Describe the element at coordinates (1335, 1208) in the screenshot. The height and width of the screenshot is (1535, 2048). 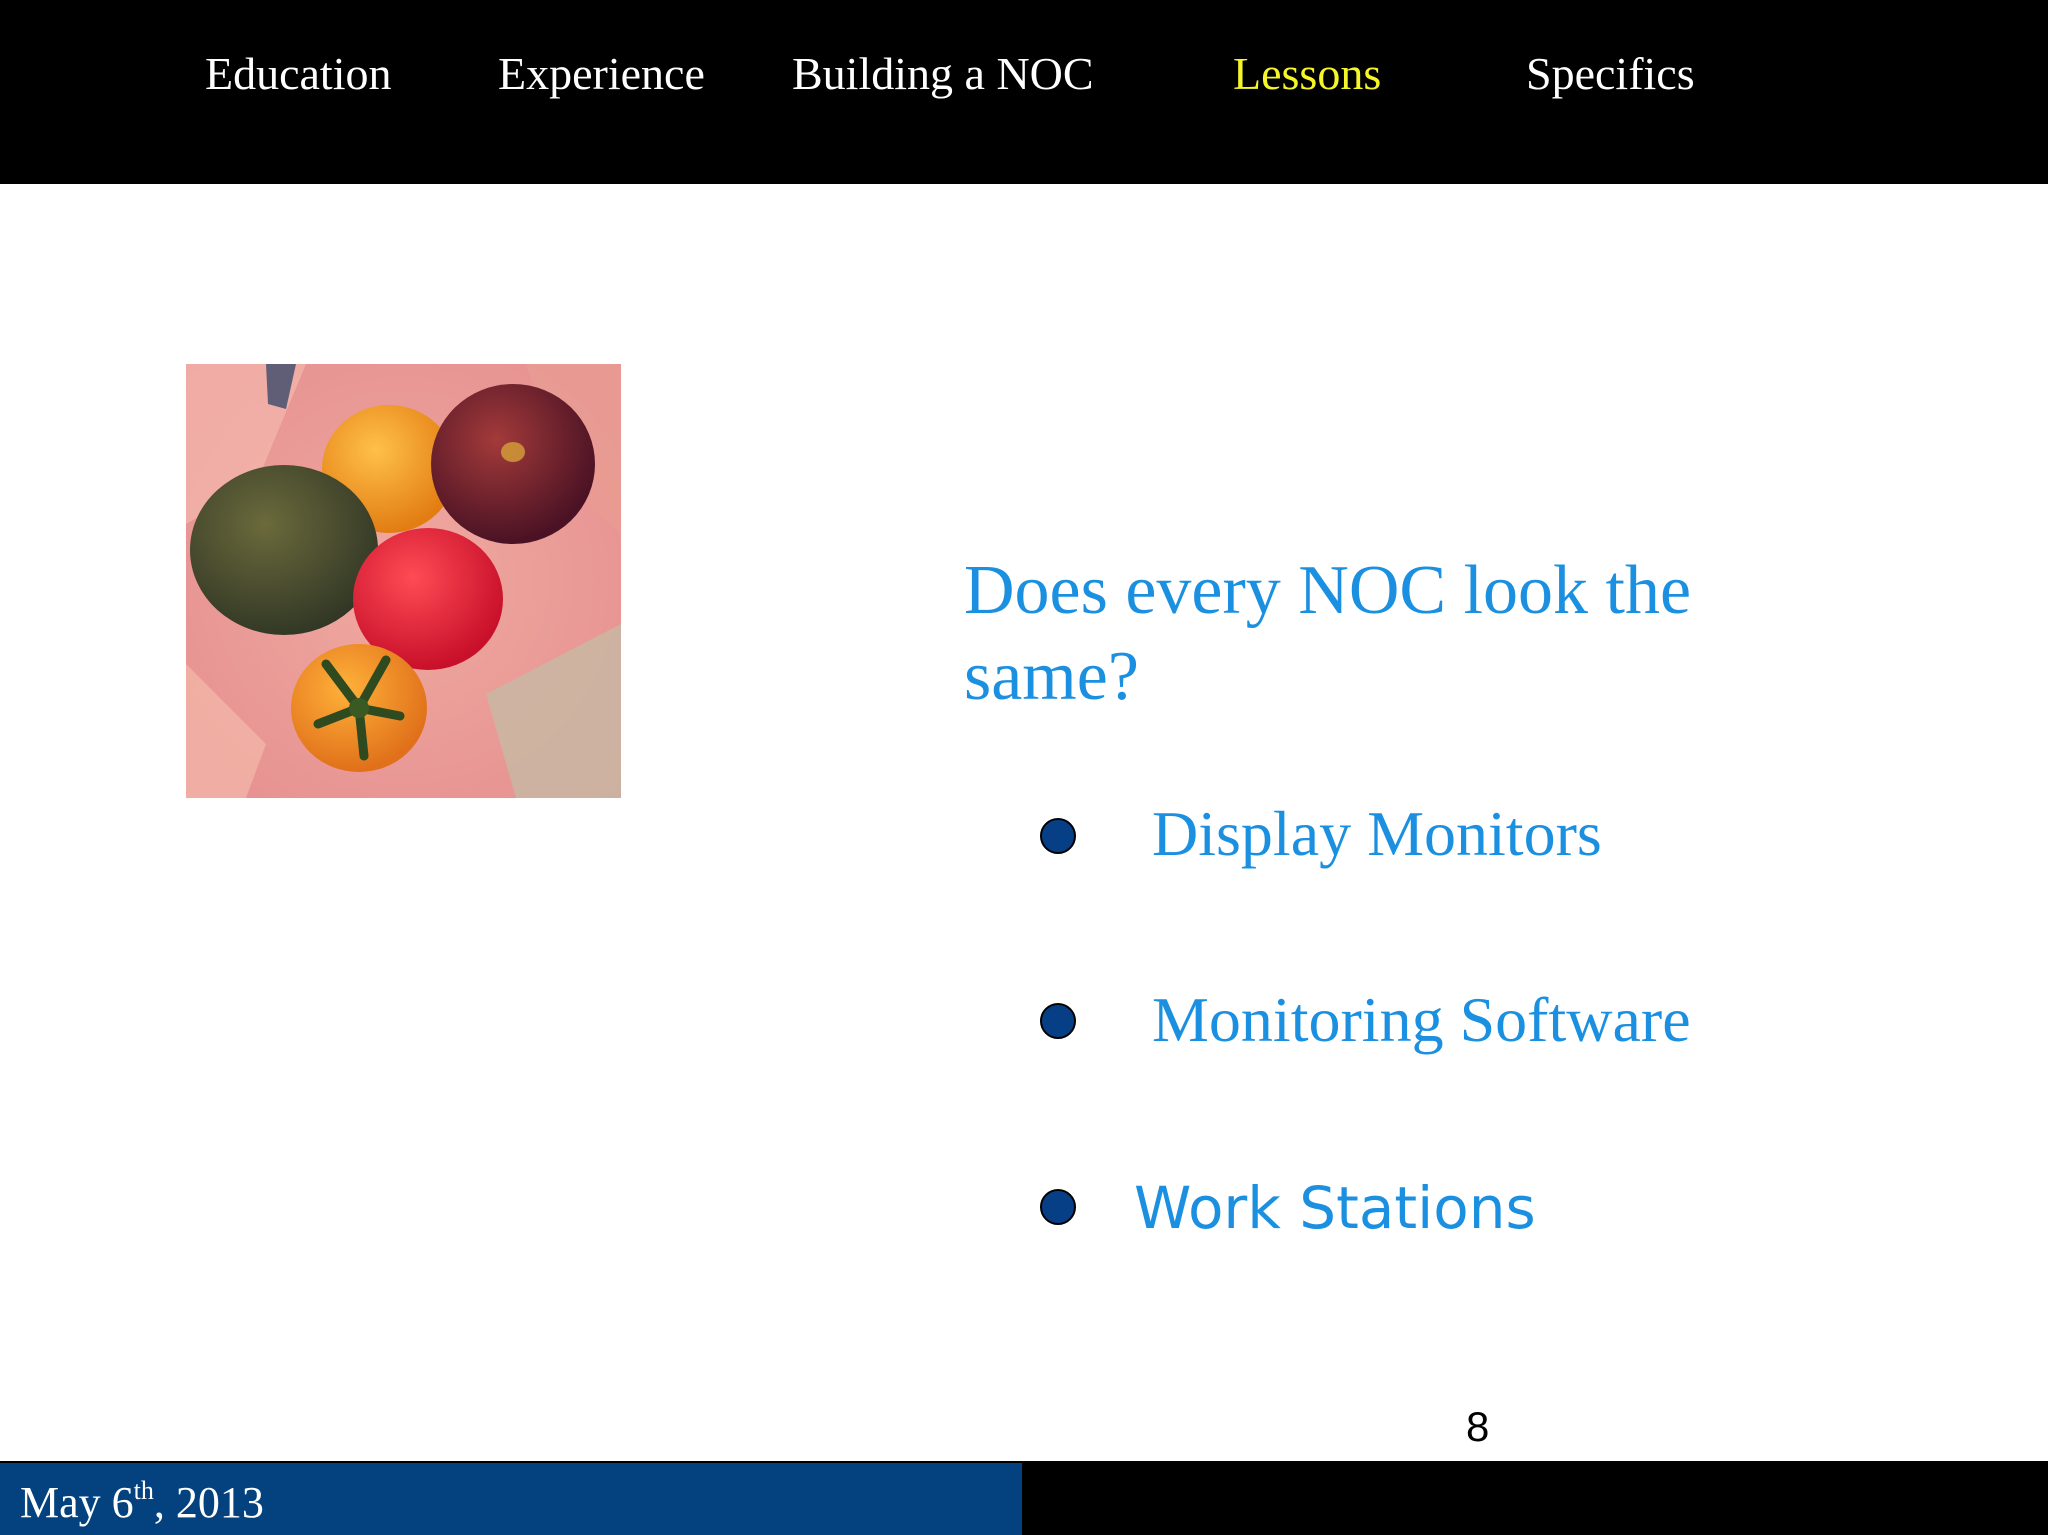
I see `bullet-work-stations: Work Stations` at that location.